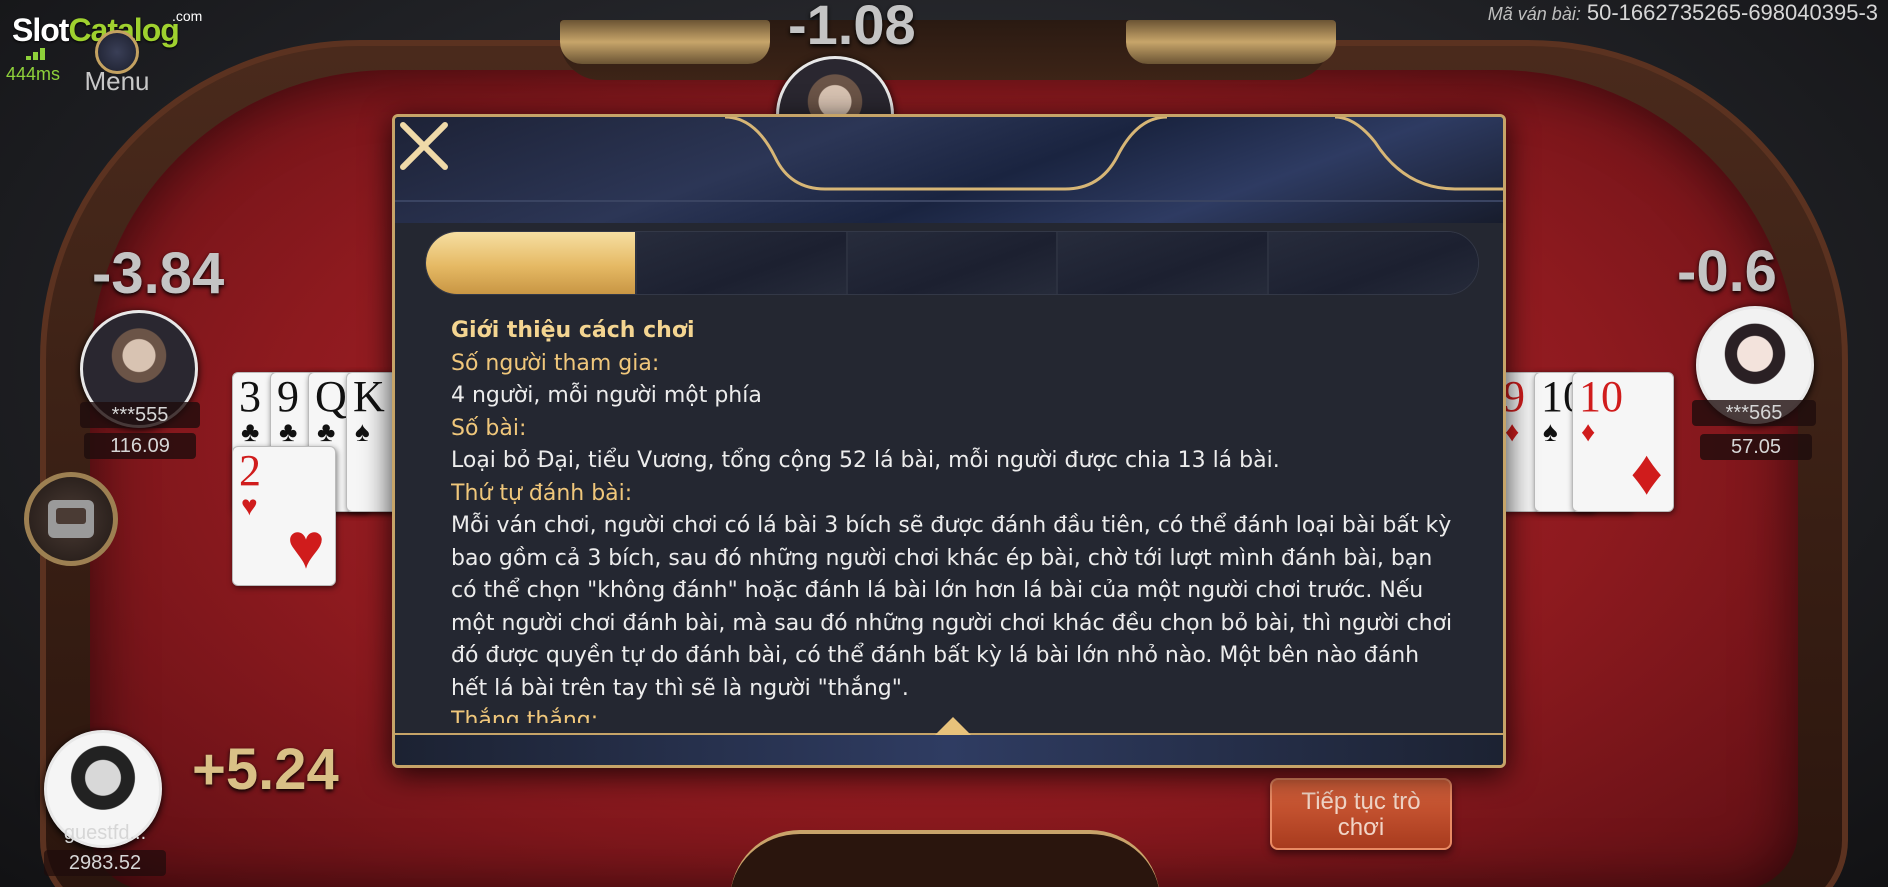  Describe the element at coordinates (158, 273) in the screenshot. I see `player-left-score: -3.84` at that location.